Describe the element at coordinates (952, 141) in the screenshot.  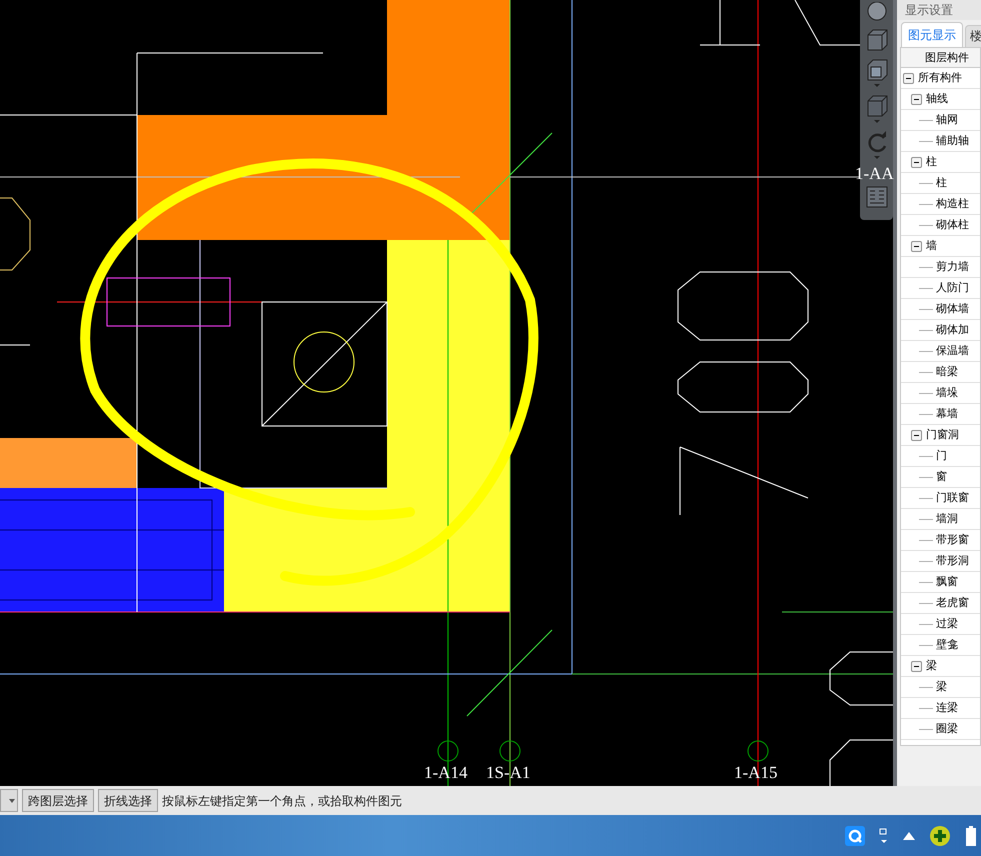
I see `tree-item: 辅助轴` at that location.